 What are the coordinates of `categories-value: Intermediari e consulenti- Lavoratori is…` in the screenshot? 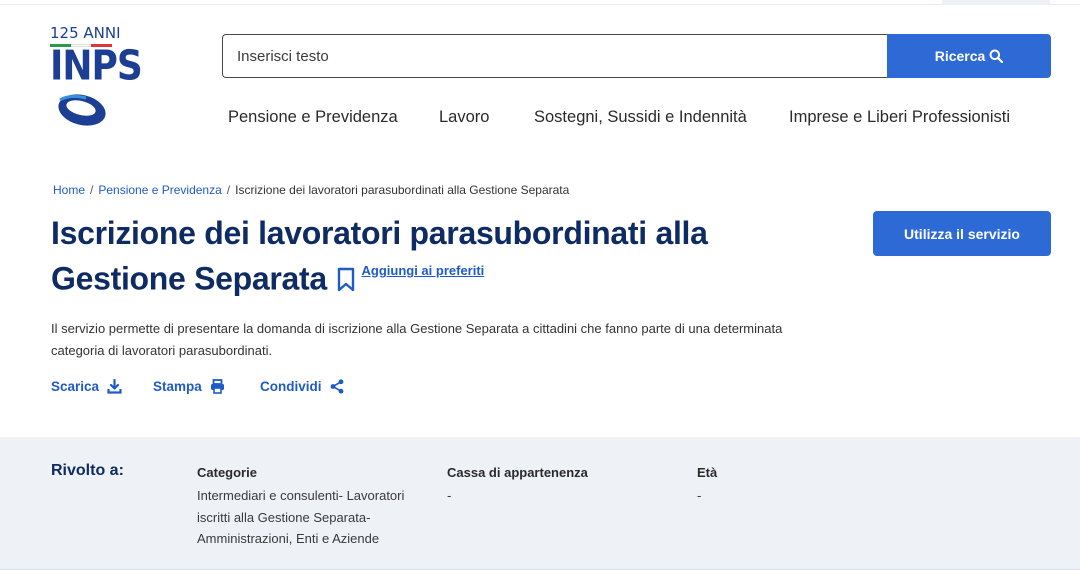 It's located at (301, 517).